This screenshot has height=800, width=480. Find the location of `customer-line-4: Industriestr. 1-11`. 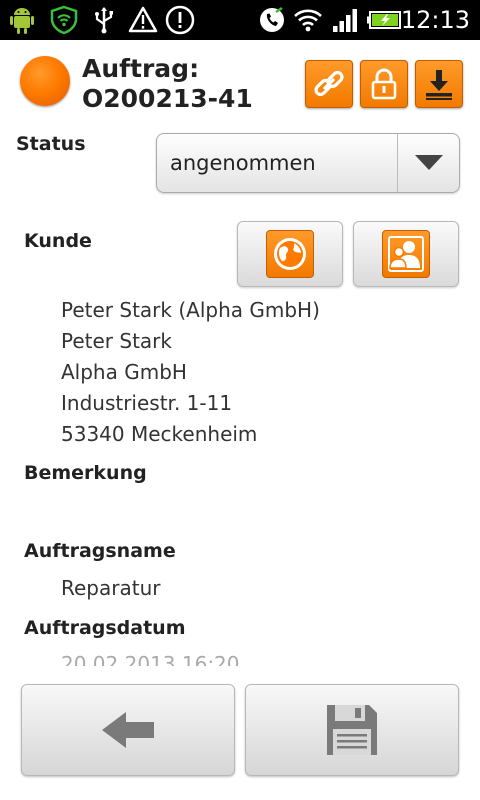

customer-line-4: Industriestr. 1-11 is located at coordinates (147, 403).